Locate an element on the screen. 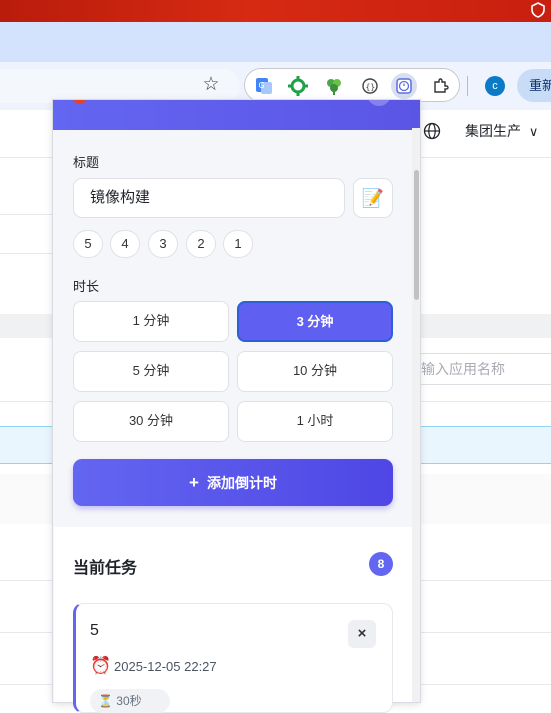 Image resolution: width=551 pixels, height=713 pixels. chevron-down-icon: ∨ is located at coordinates (533, 131).